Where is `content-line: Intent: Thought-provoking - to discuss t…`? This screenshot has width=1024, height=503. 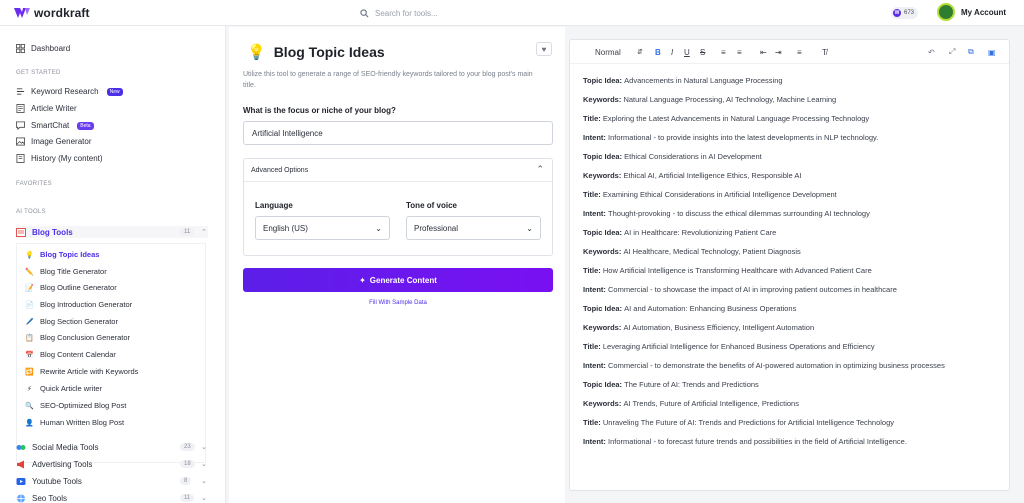
content-line: Intent: Thought-provoking - to discuss t… is located at coordinates (793, 218).